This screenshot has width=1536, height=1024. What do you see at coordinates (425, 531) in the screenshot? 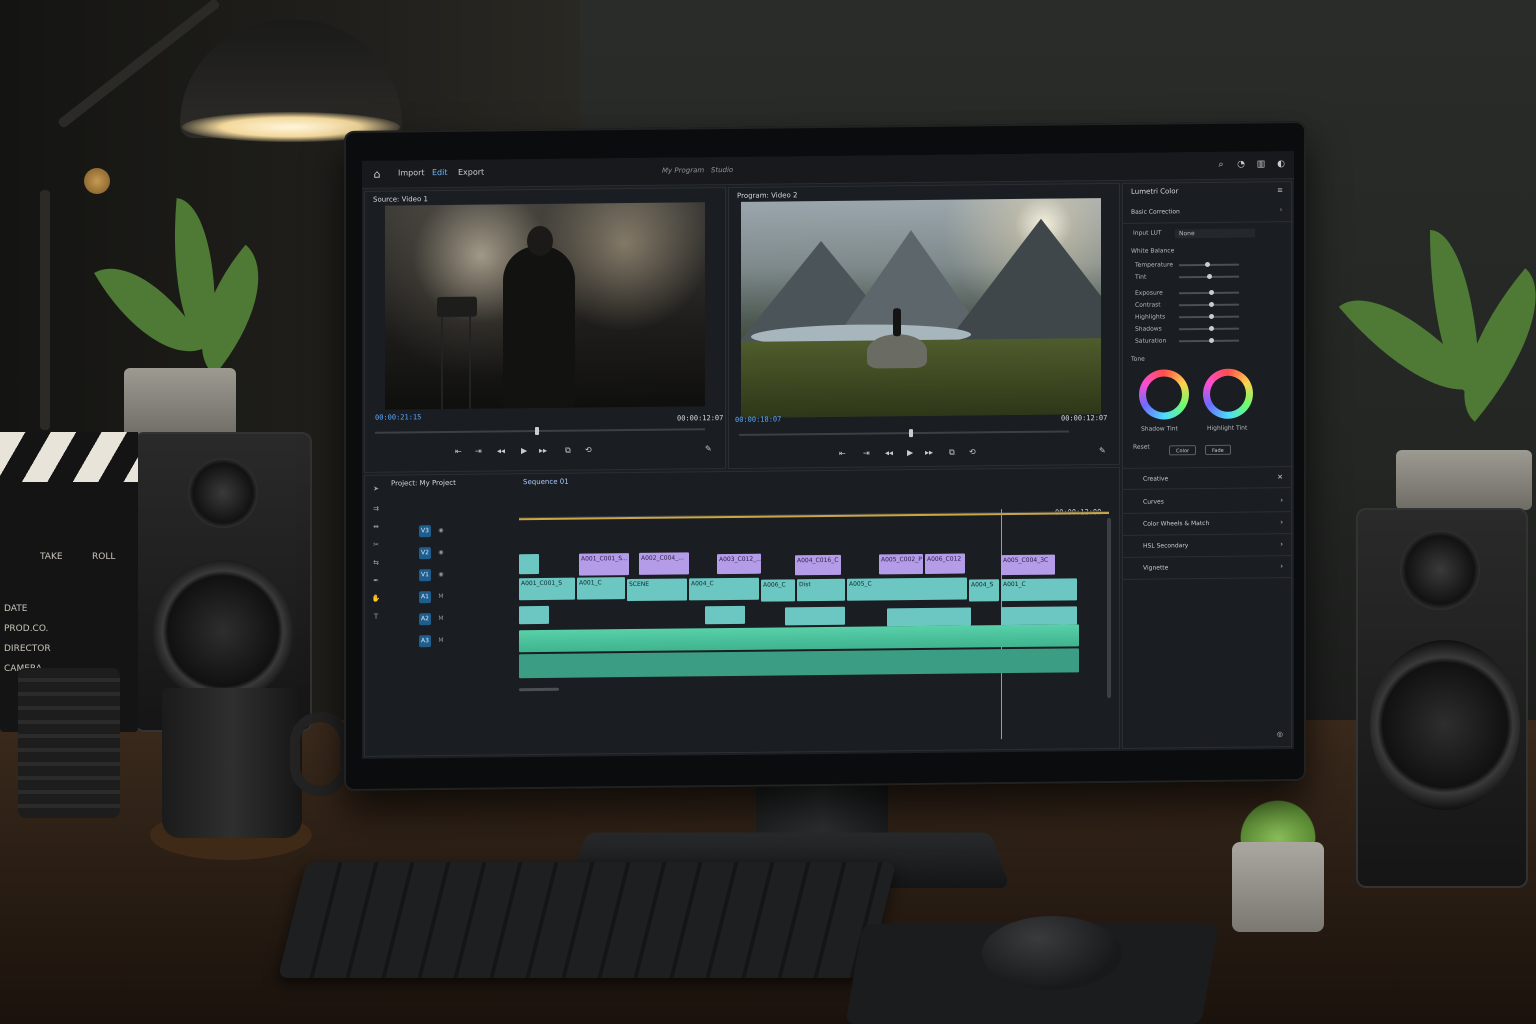
I see `track-lock-v3: V3` at bounding box center [425, 531].